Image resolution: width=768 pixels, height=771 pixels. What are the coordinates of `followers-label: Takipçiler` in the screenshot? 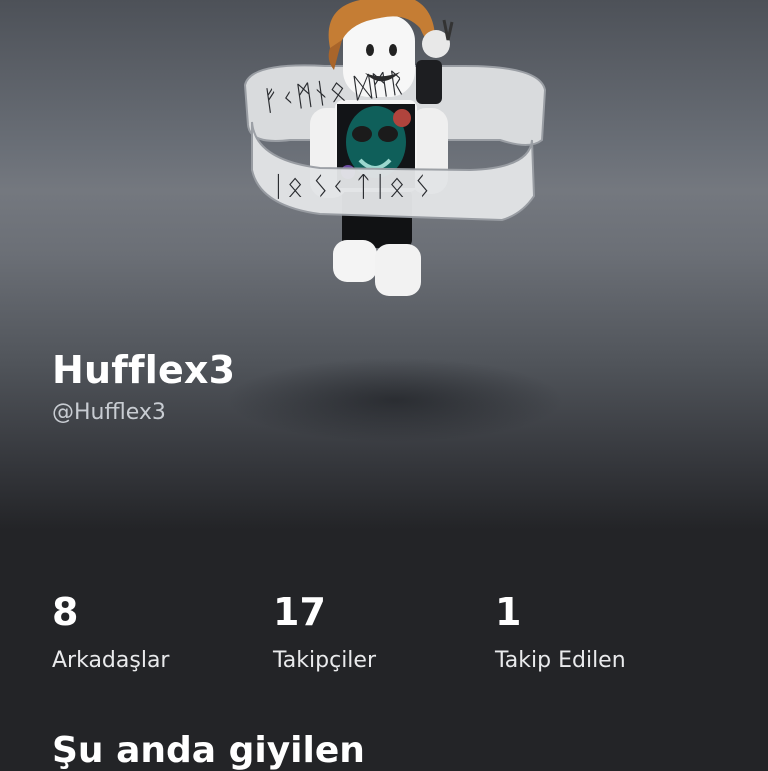 It's located at (324, 660).